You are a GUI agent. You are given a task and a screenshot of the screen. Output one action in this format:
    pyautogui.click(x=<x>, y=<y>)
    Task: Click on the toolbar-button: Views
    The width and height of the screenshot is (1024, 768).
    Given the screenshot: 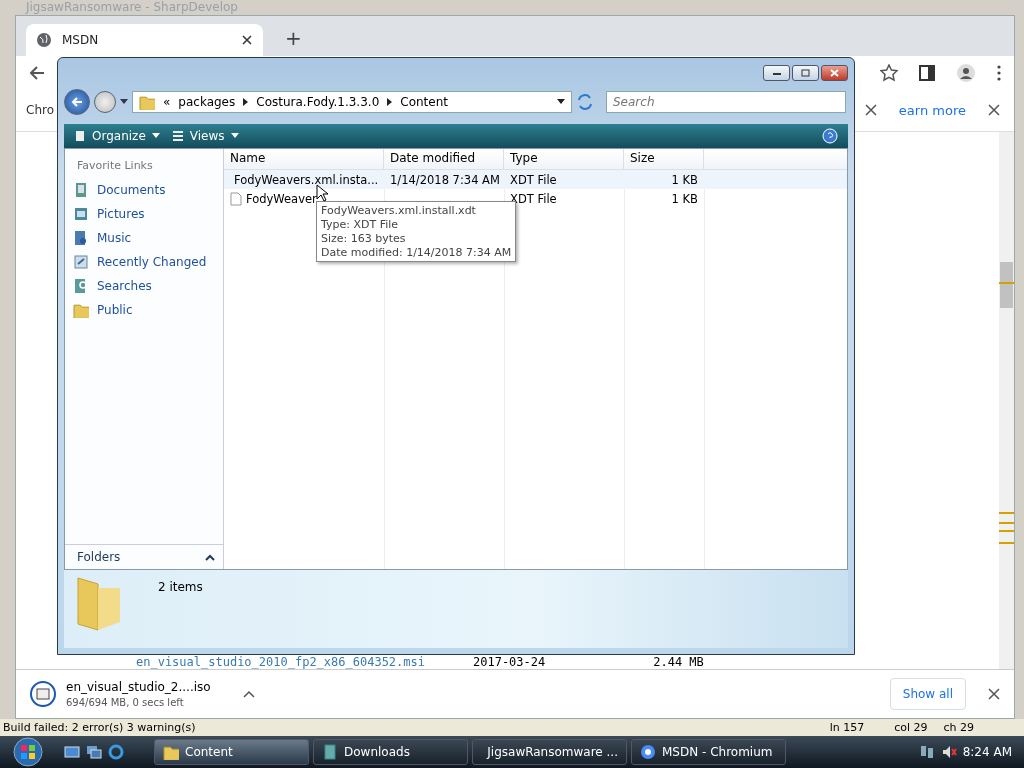 What is the action you would take?
    pyautogui.click(x=205, y=136)
    